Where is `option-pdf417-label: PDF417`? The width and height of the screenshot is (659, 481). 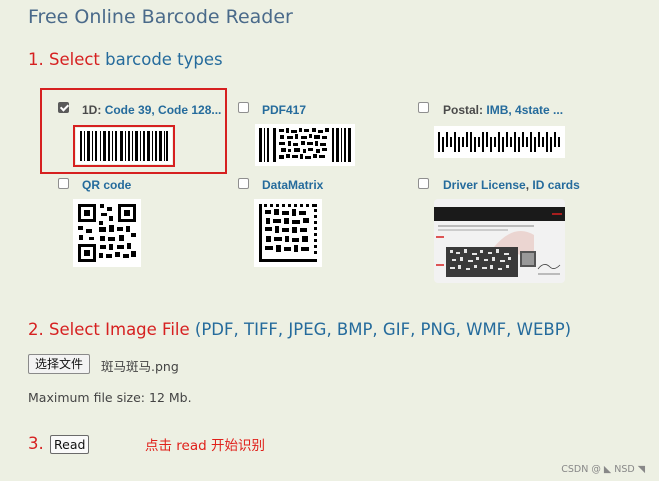
option-pdf417-label: PDF417 is located at coordinates (284, 110).